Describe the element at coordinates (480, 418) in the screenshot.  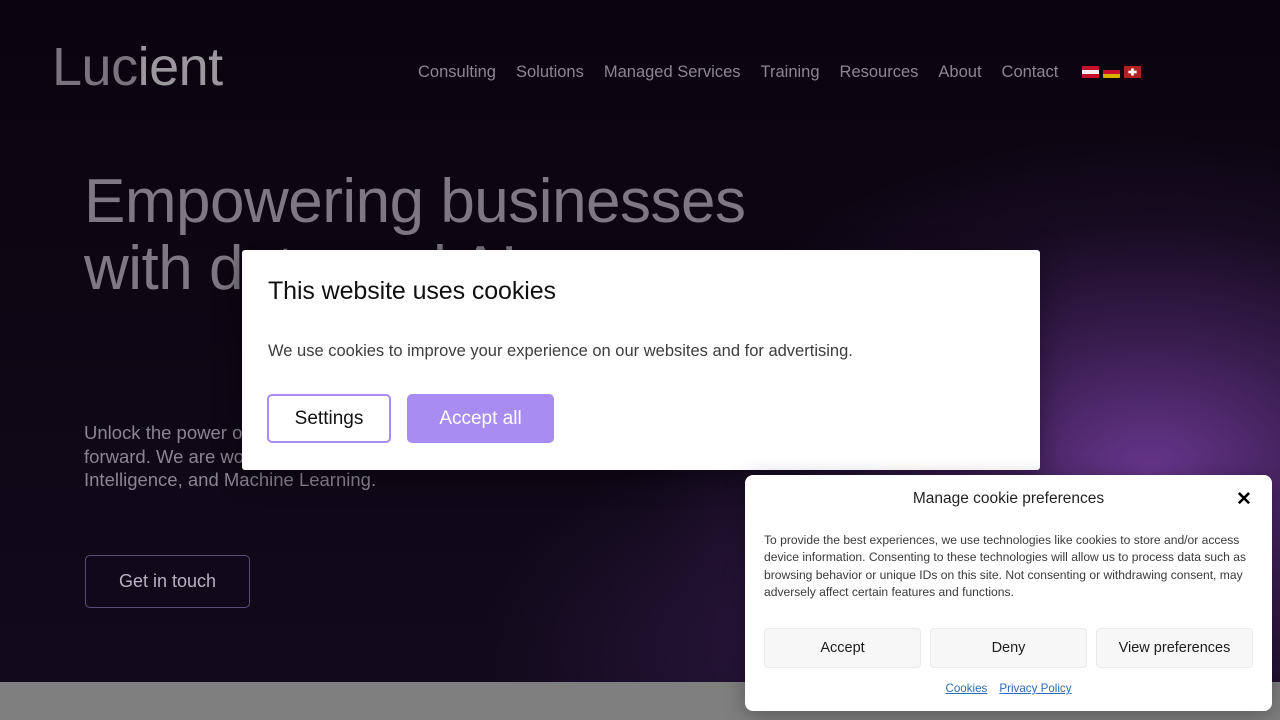
I see `cookie-accept-all-button: Accept all` at that location.